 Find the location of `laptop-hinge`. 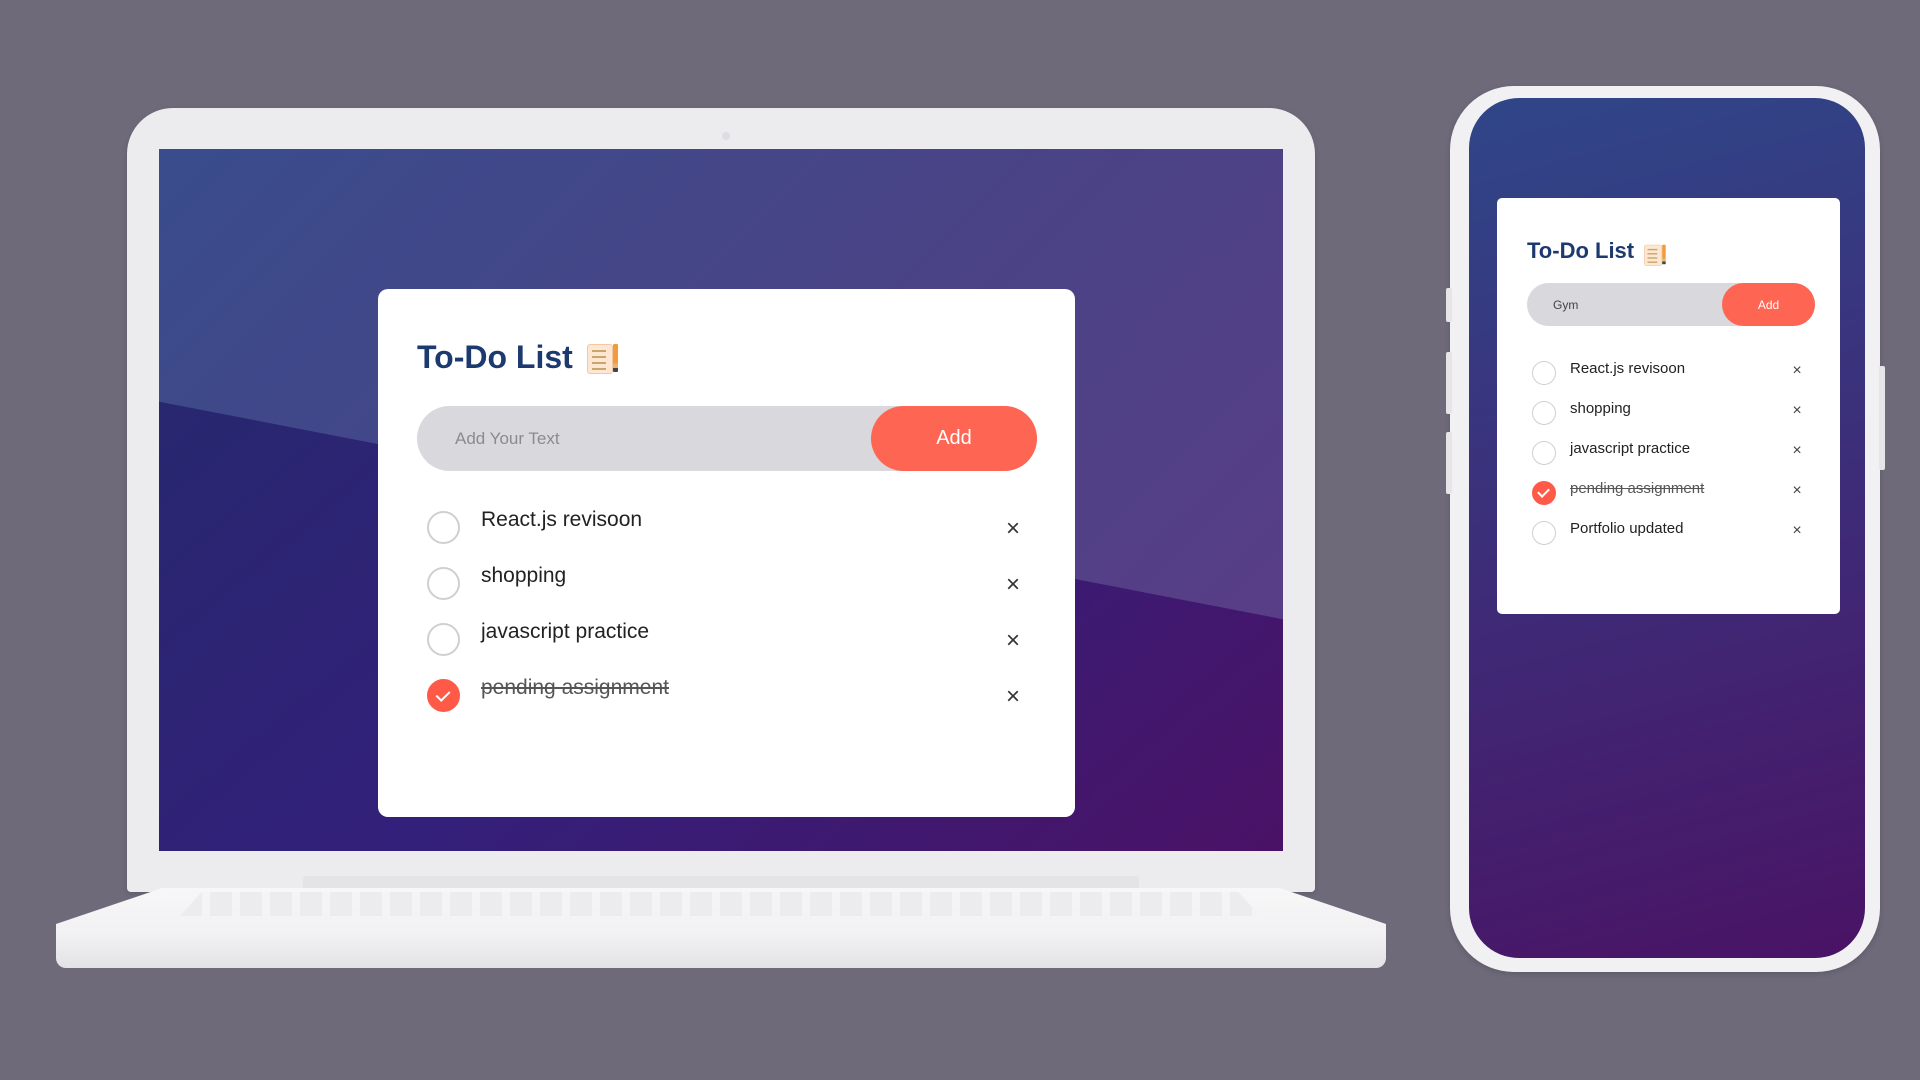

laptop-hinge is located at coordinates (721, 883).